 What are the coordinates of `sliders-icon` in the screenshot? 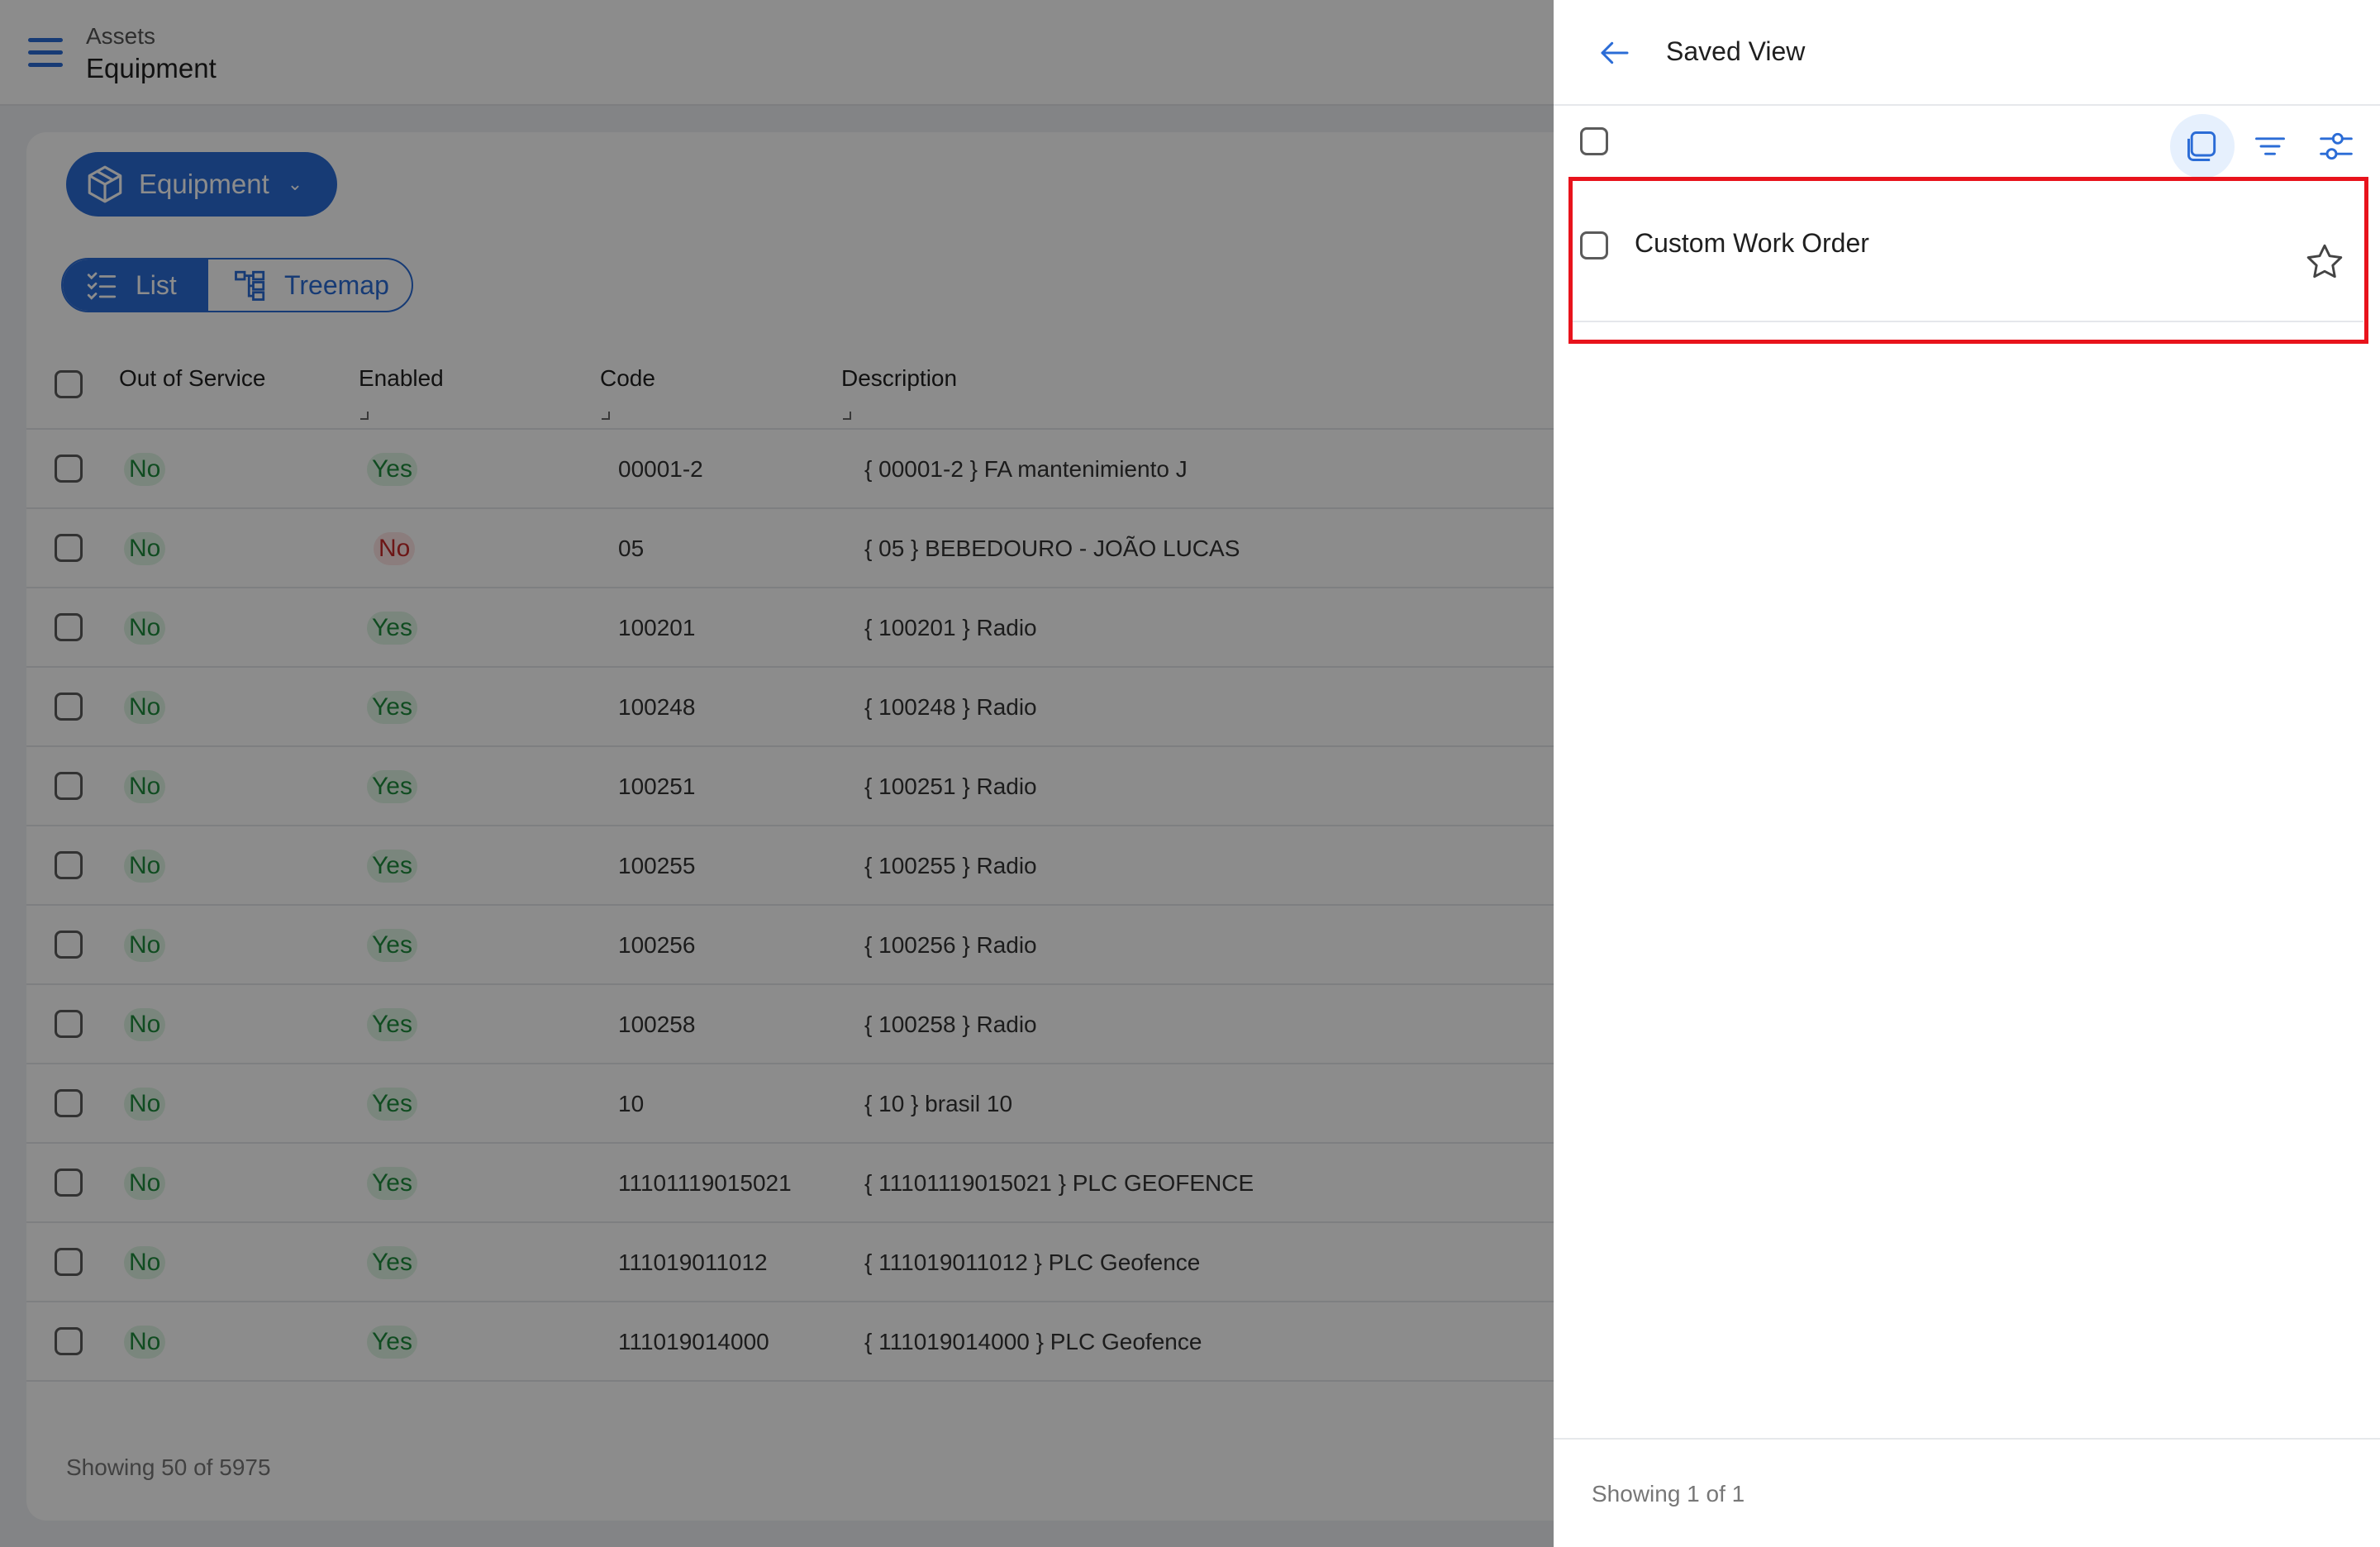 It's located at (2336, 146).